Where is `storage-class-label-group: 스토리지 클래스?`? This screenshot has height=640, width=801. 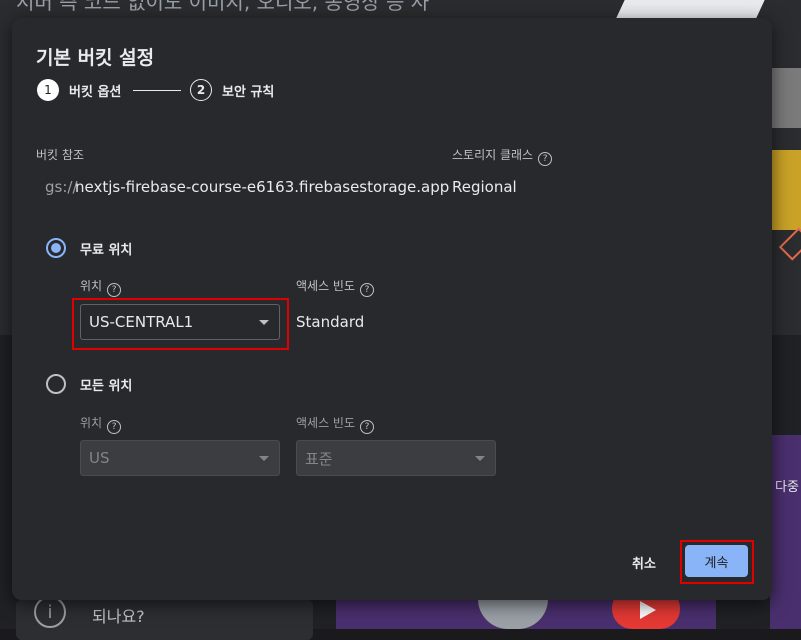
storage-class-label-group: 스토리지 클래스? is located at coordinates (502, 156).